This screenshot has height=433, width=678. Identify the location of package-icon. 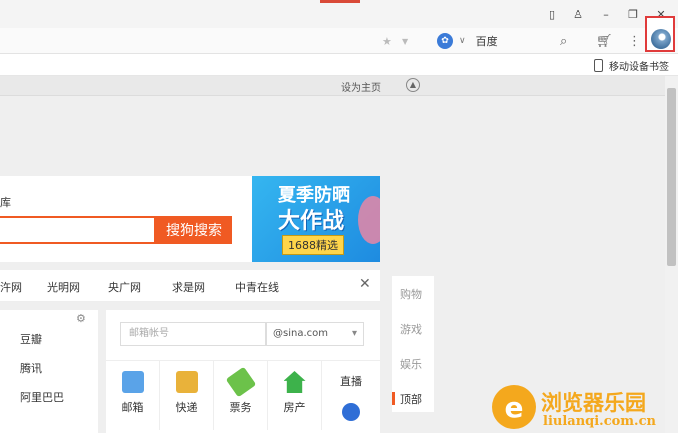
(186, 382).